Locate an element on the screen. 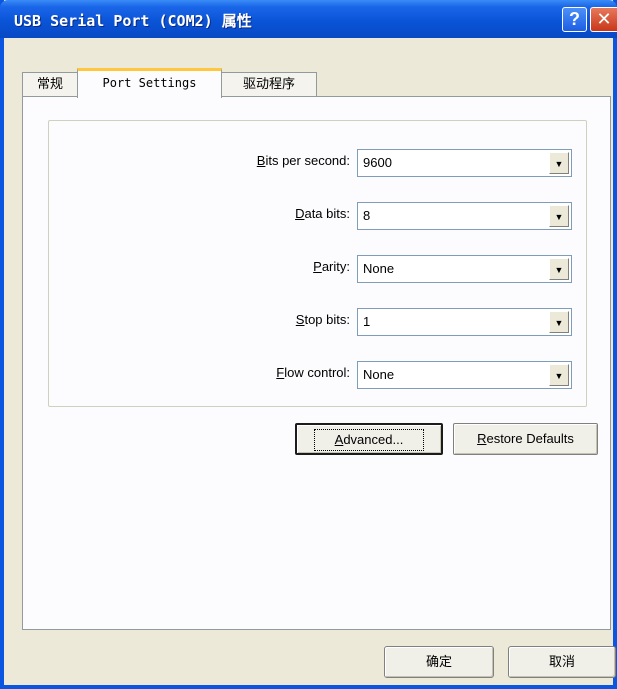 This screenshot has width=617, height=689. data-bits-value: 8 is located at coordinates (367, 215).